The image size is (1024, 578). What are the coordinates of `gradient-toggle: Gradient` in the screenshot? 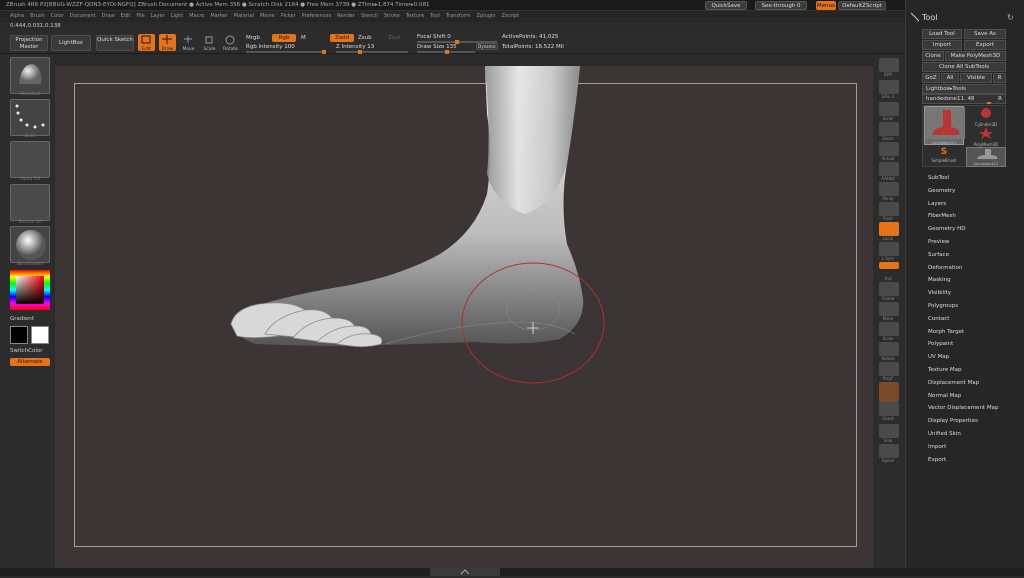 It's located at (22, 319).